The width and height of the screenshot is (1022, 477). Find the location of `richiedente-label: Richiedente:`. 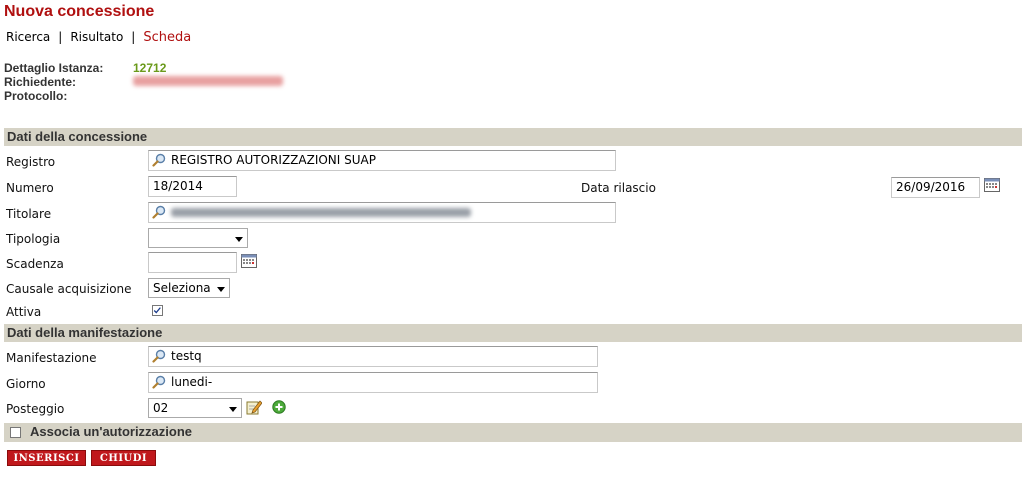

richiedente-label: Richiedente: is located at coordinates (40, 82).